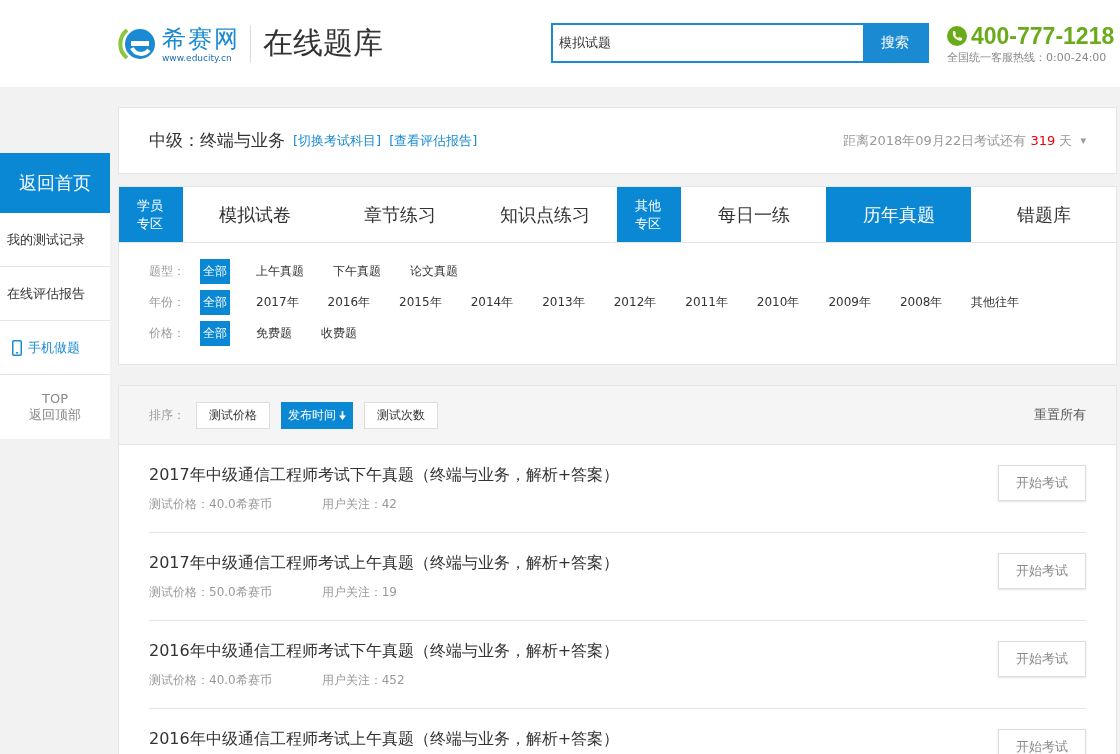  What do you see at coordinates (255, 214) in the screenshot?
I see `nav-tab: 模拟试卷` at bounding box center [255, 214].